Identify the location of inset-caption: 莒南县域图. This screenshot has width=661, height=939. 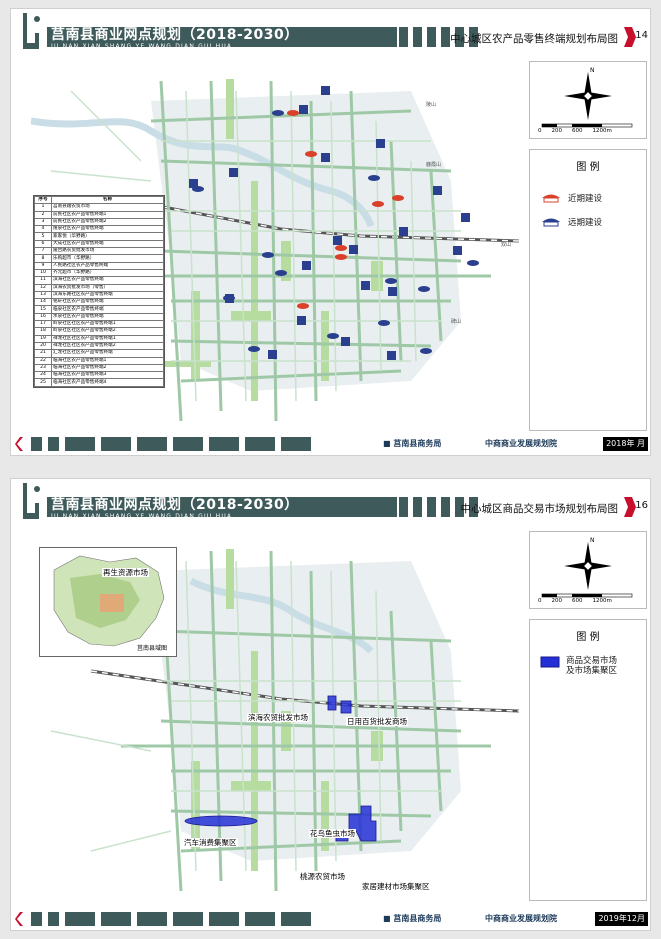
(152, 648).